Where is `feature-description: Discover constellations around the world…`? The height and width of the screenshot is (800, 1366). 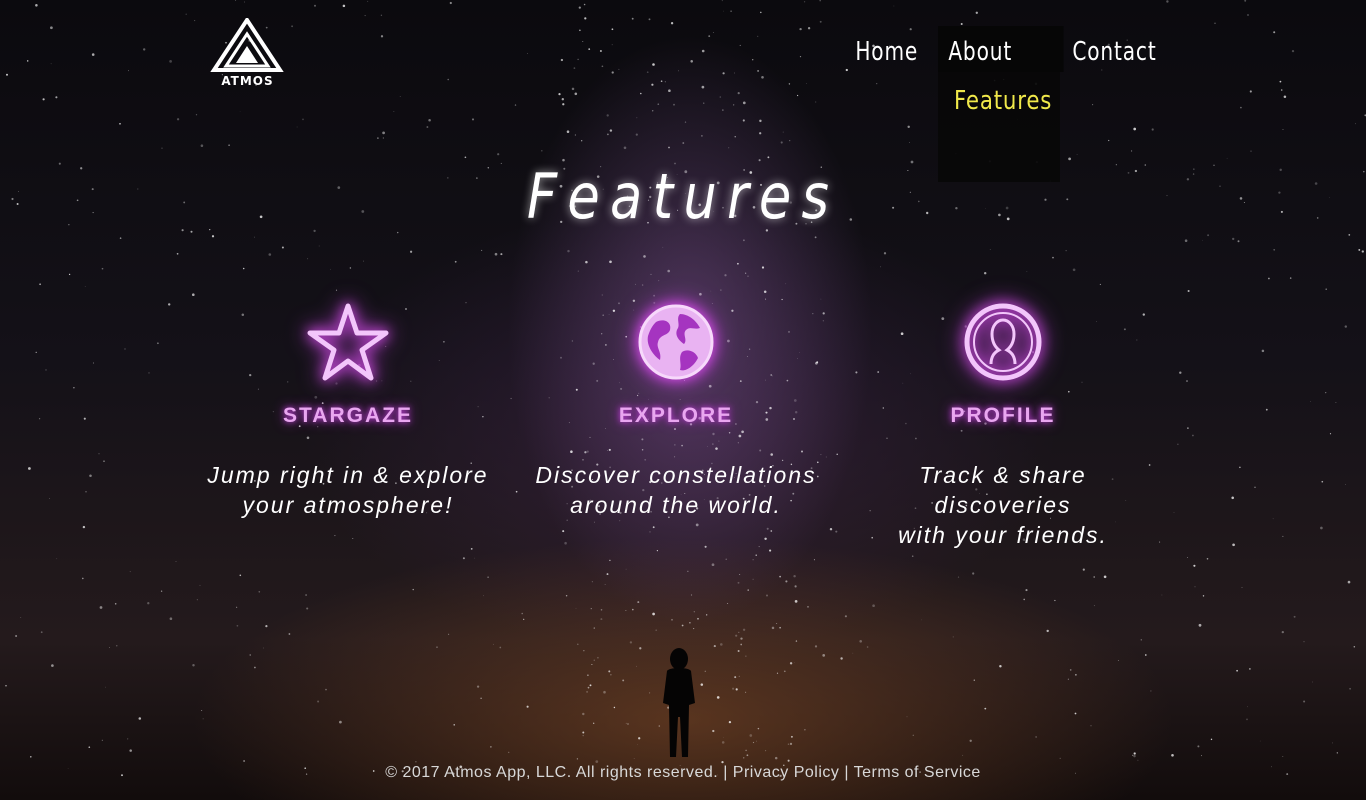 feature-description: Discover constellations around the world… is located at coordinates (676, 490).